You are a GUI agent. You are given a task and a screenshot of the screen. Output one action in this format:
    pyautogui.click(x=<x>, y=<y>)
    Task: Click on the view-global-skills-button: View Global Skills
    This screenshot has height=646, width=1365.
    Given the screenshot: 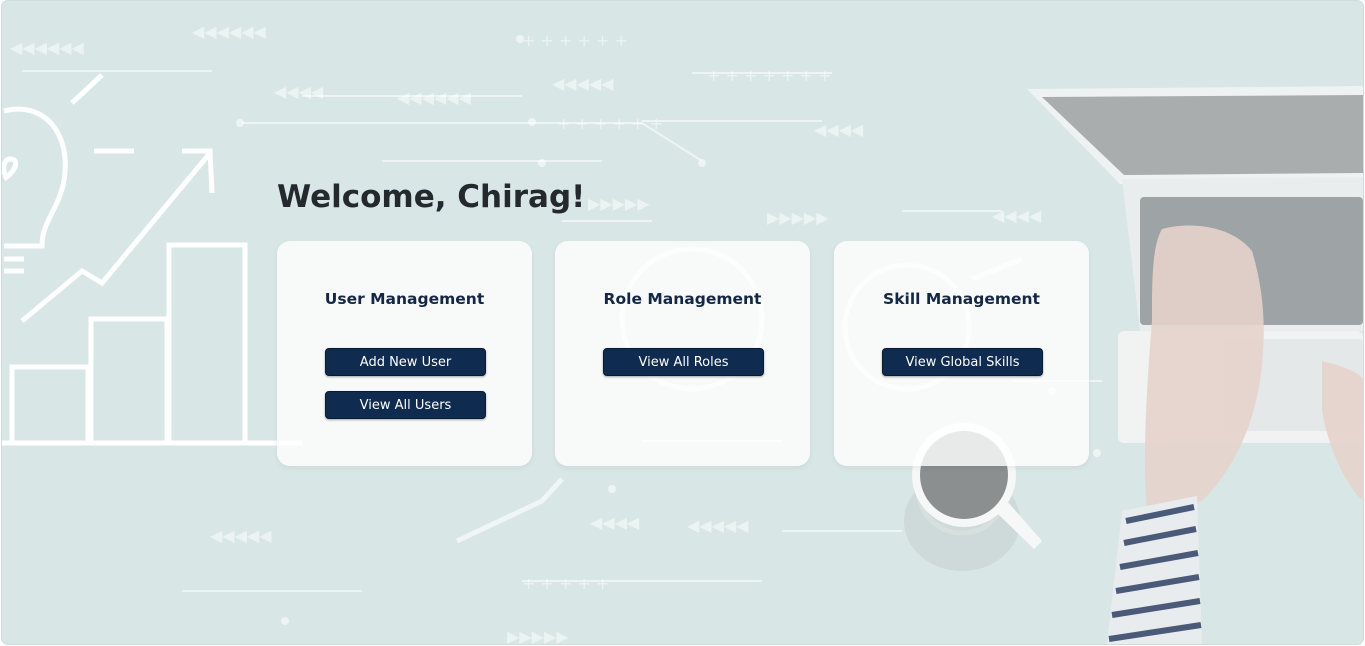 What is the action you would take?
    pyautogui.click(x=962, y=362)
    